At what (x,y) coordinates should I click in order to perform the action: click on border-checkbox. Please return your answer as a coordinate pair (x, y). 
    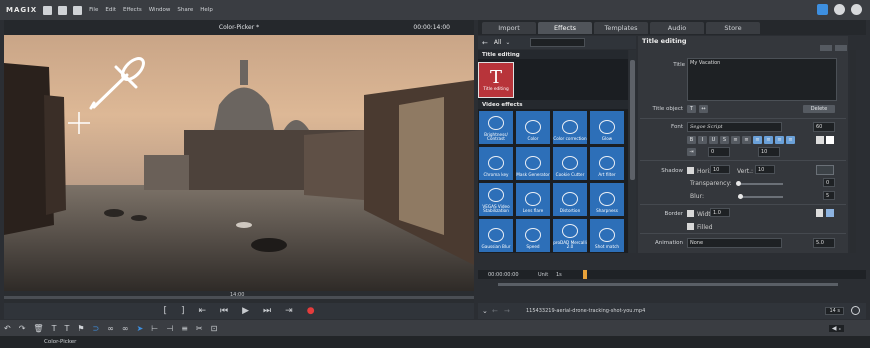
    Looking at the image, I should click on (690, 213).